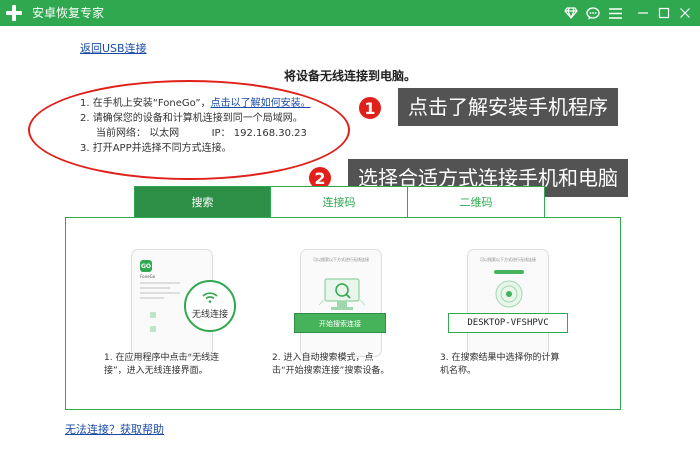 Image resolution: width=700 pixels, height=467 pixels. Describe the element at coordinates (476, 202) in the screenshot. I see `tab-qr-code: 二维码` at that location.